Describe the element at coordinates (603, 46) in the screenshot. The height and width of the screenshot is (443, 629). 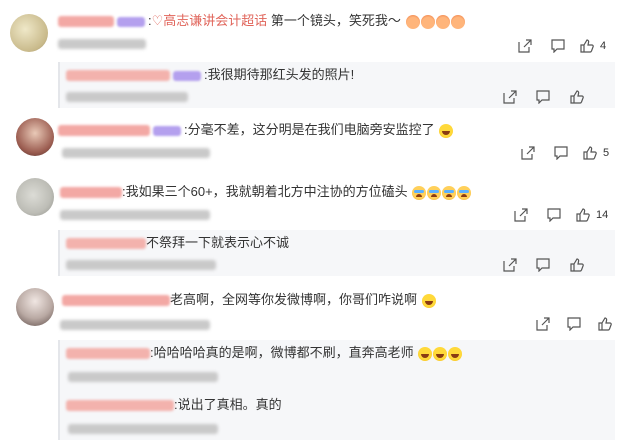
I see `like-count: 4` at that location.